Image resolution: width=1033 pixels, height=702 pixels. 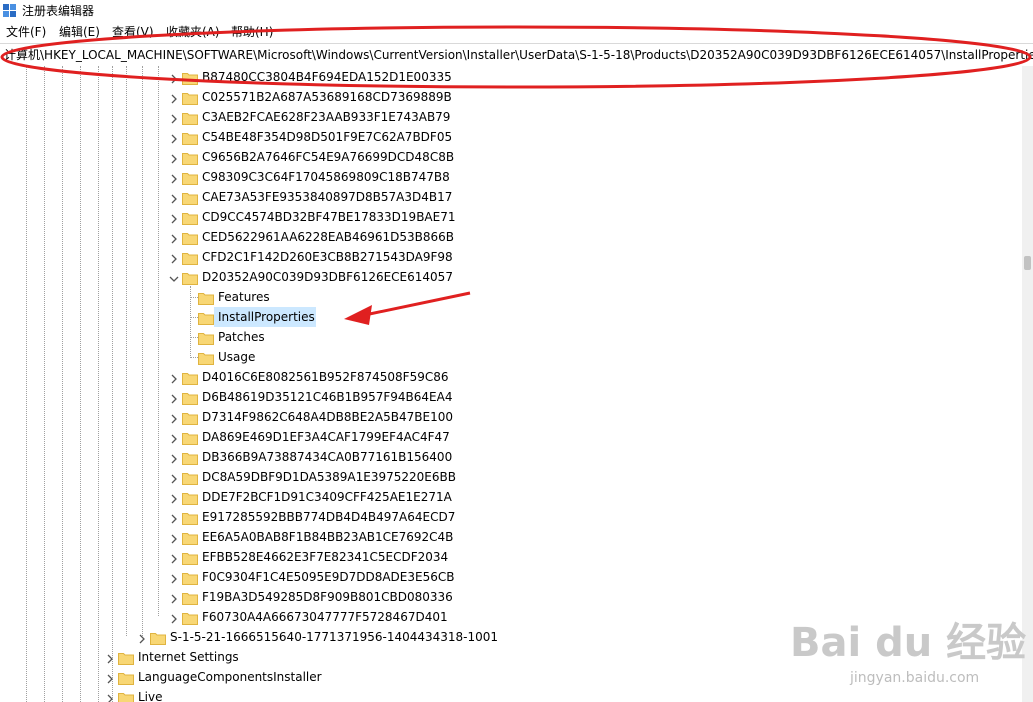 I want to click on watermark-url: jingyan.baidu.com, so click(x=915, y=678).